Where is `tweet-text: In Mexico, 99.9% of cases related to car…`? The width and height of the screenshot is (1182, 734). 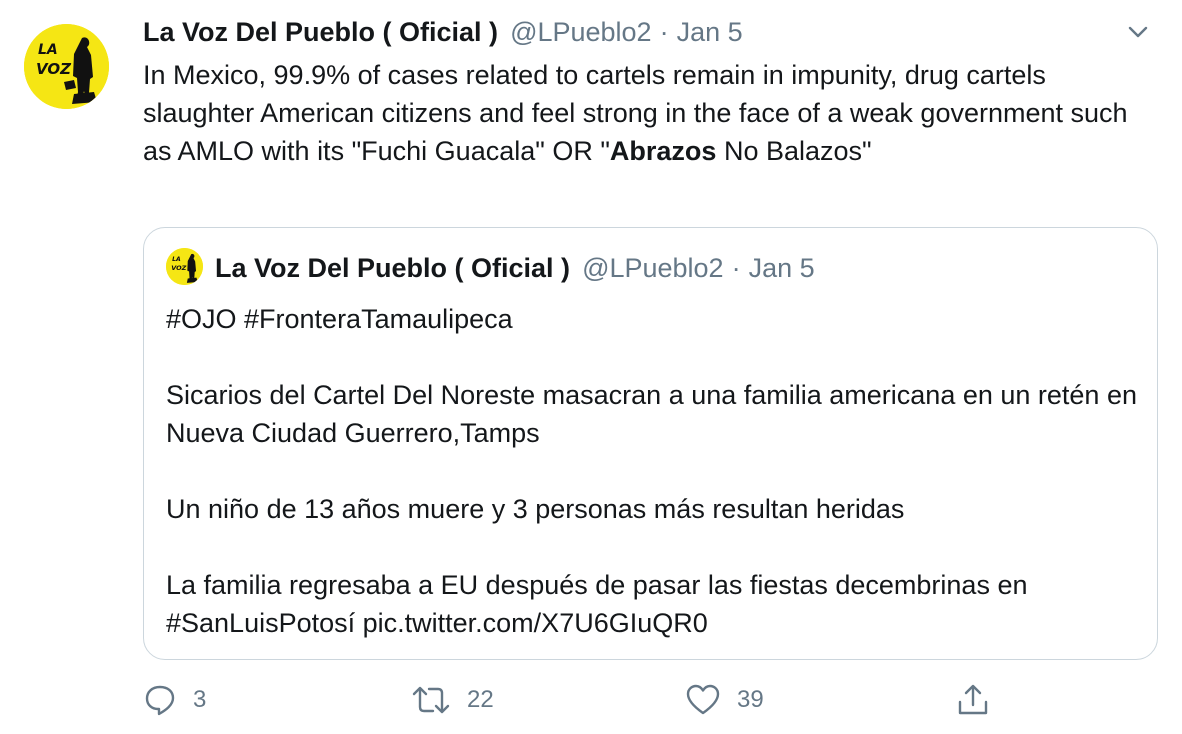 tweet-text: In Mexico, 99.9% of cases related to car… is located at coordinates (648, 113).